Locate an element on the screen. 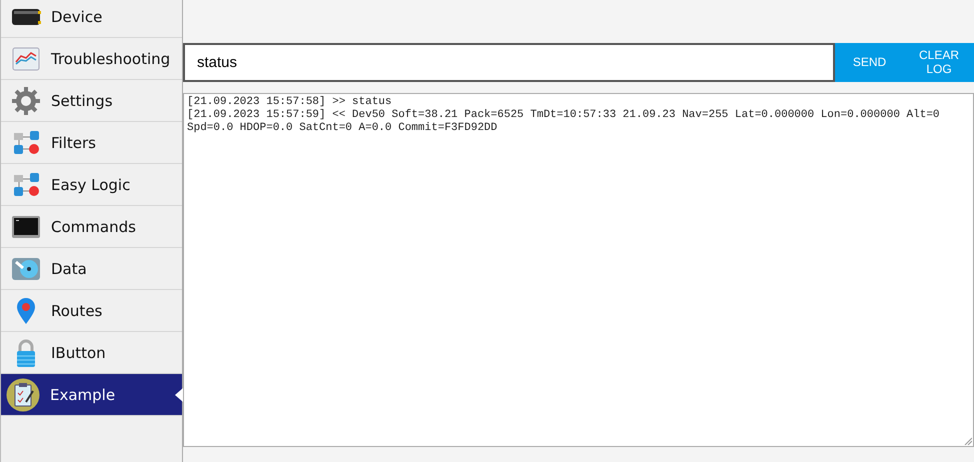 This screenshot has width=974, height=462. resize-grip-icon is located at coordinates (968, 441).